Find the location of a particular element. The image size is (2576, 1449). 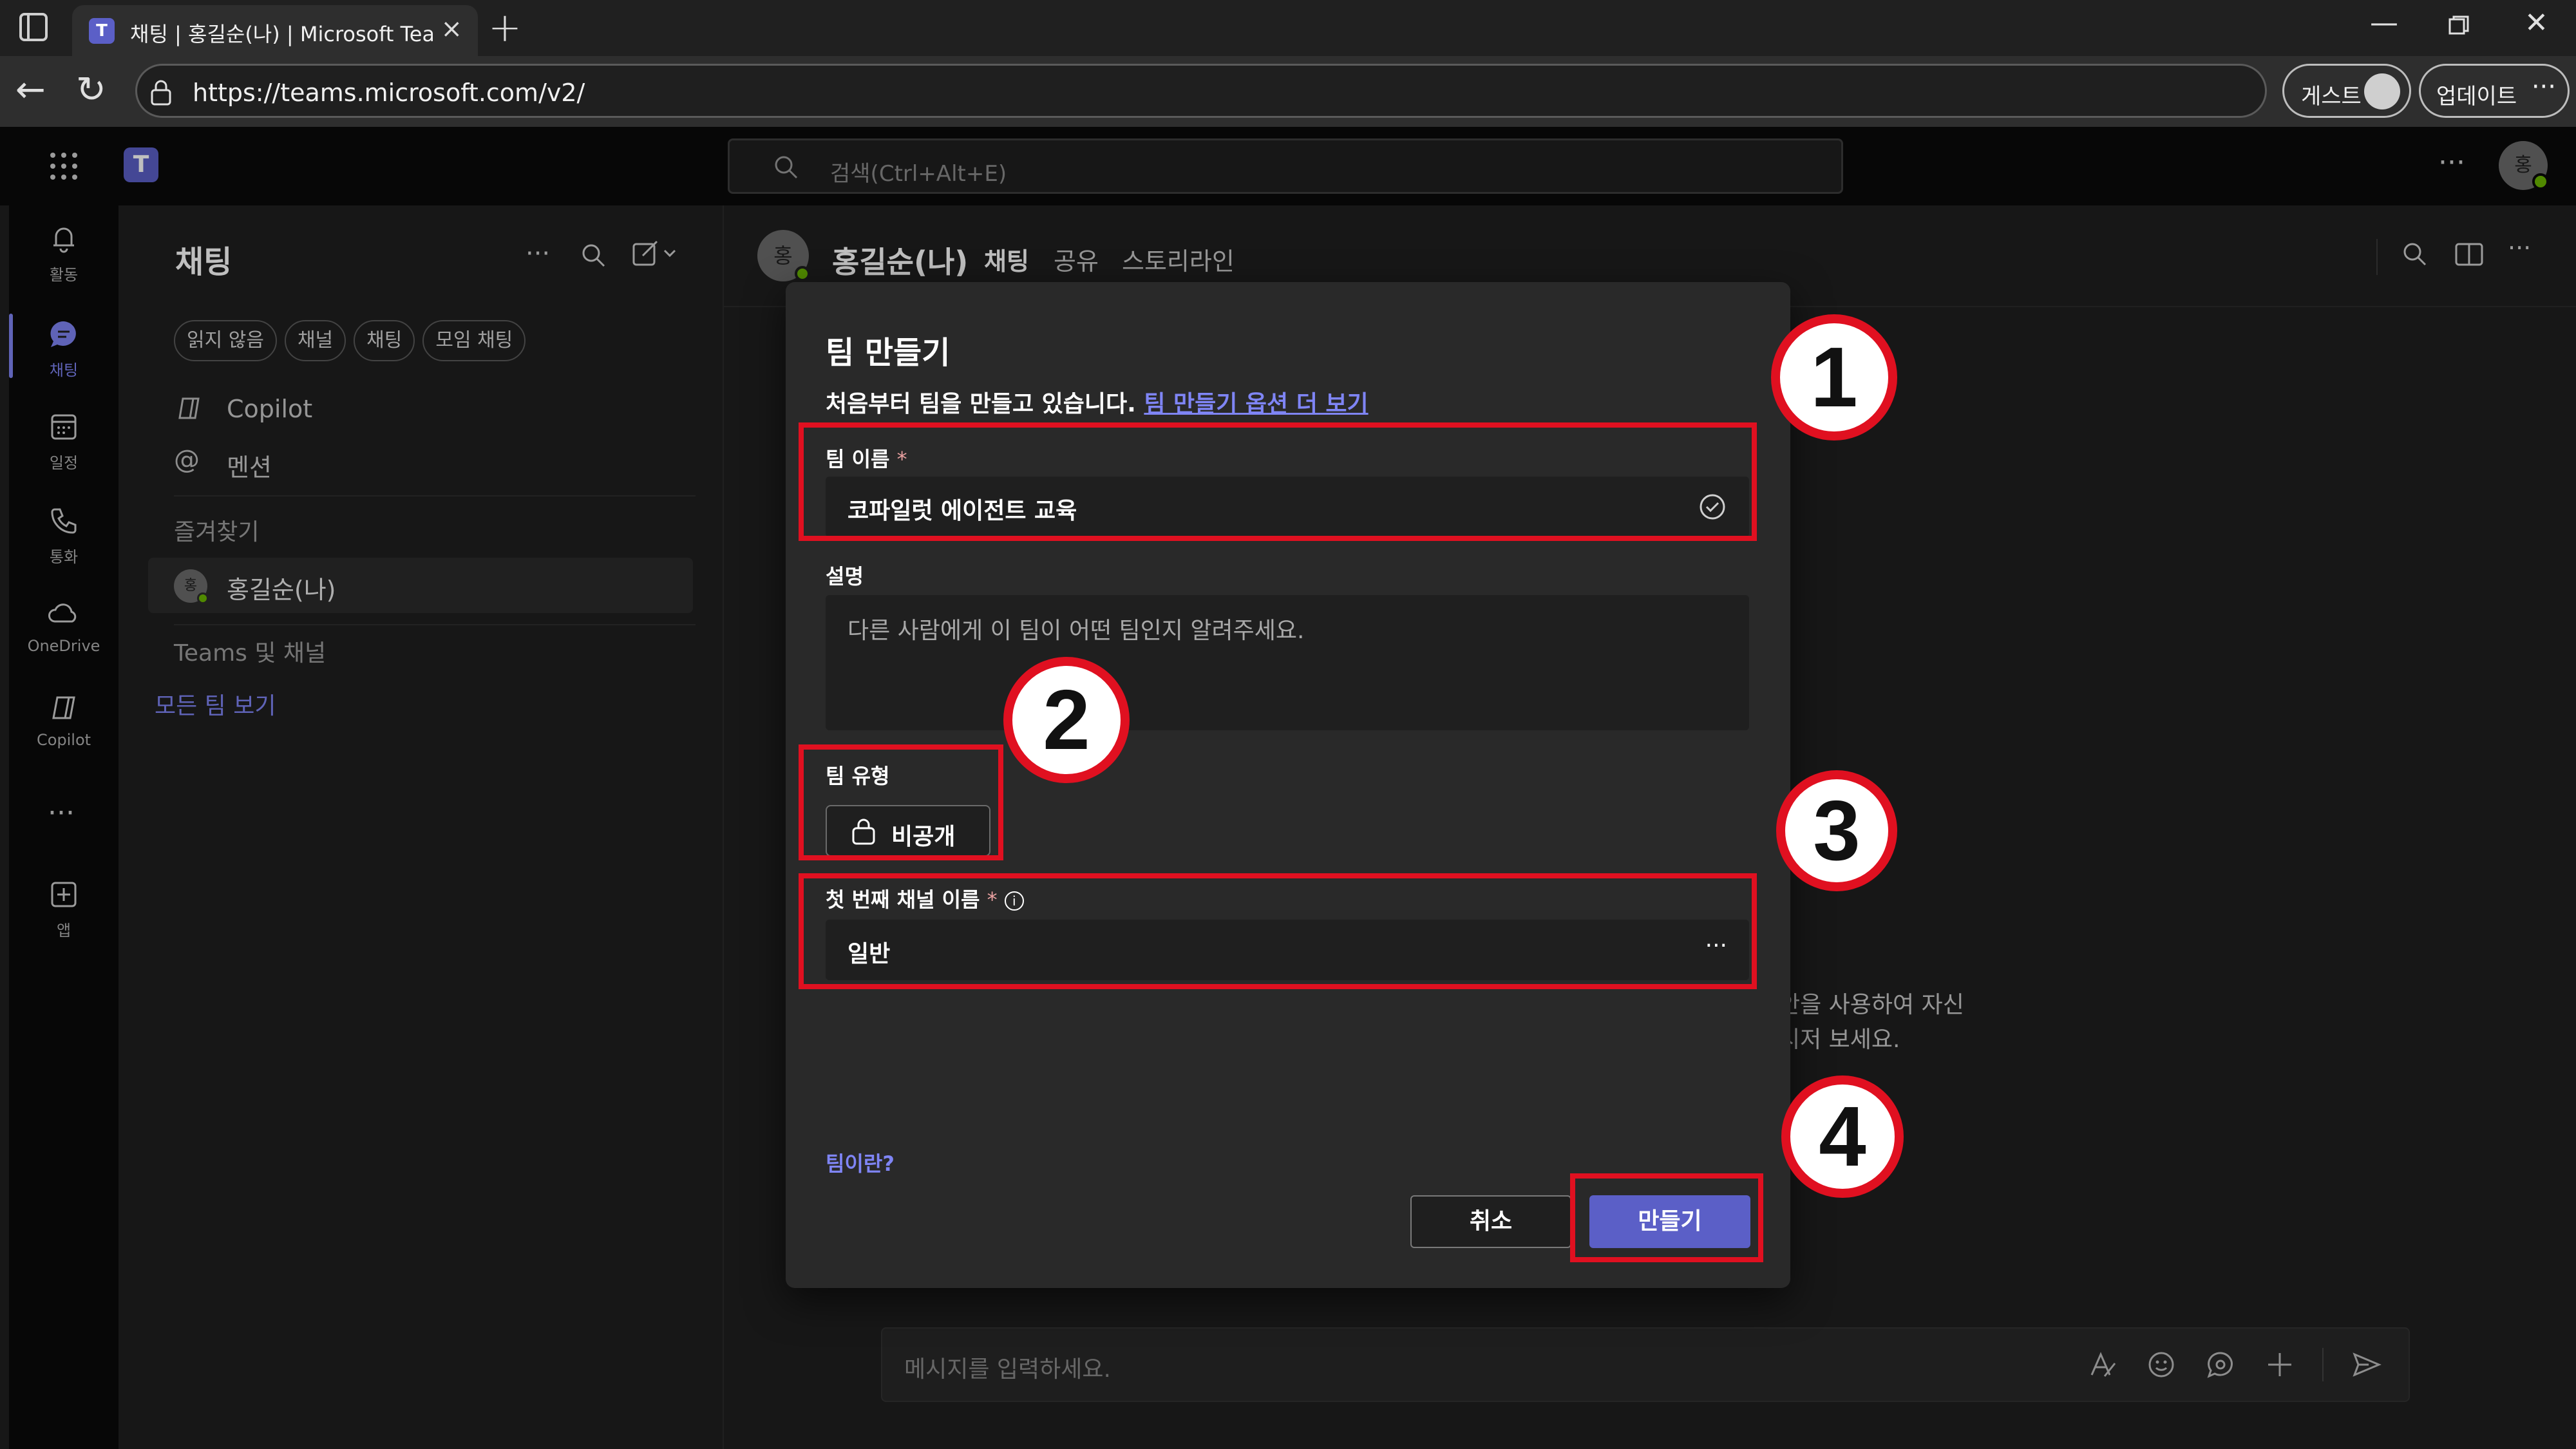

dialog-subtitle: 처음부터 팀을 만들고 있습니다. 팀 만들기 옵션 더 보기 is located at coordinates (1097, 402).